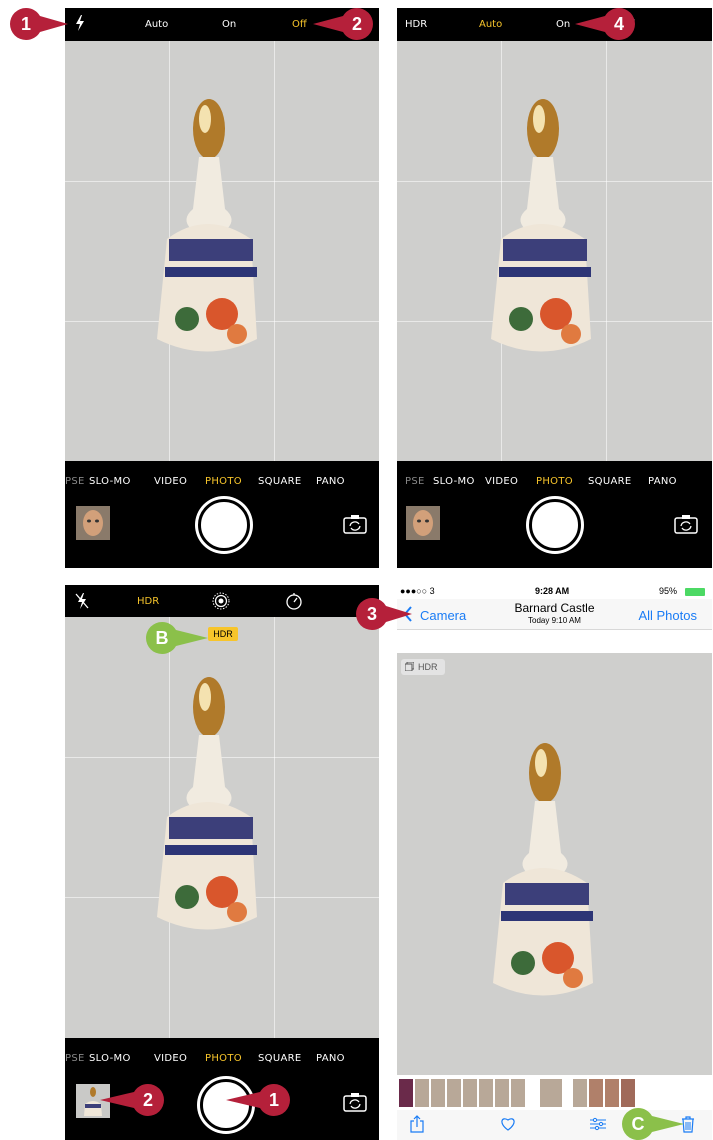 The height and width of the screenshot is (1140, 713). What do you see at coordinates (409, 667) in the screenshot?
I see `hdr-badge-icon` at bounding box center [409, 667].